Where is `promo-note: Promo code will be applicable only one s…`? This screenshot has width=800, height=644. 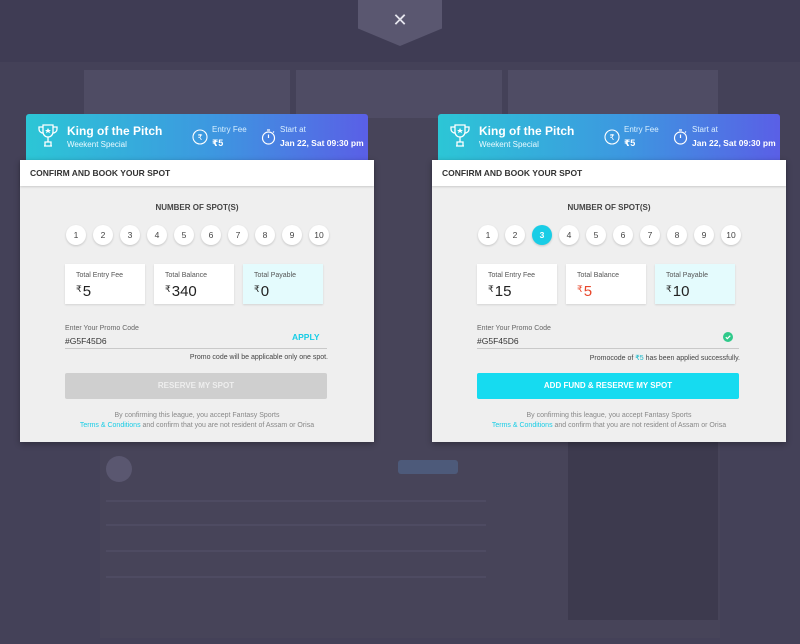 promo-note: Promo code will be applicable only one s… is located at coordinates (258, 357).